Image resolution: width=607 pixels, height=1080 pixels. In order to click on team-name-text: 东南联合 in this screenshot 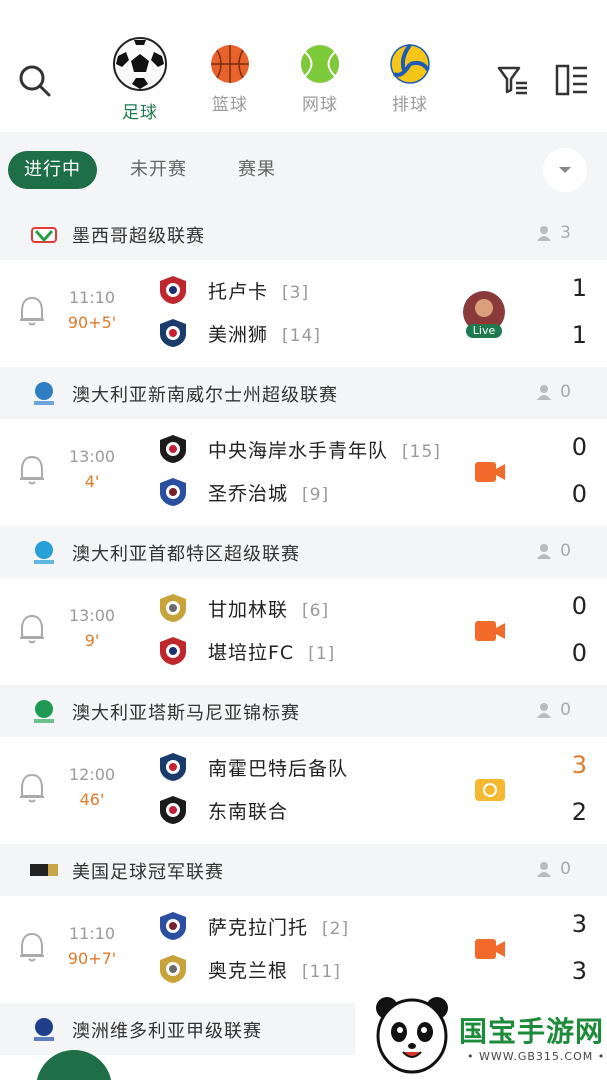, I will do `click(248, 812)`.